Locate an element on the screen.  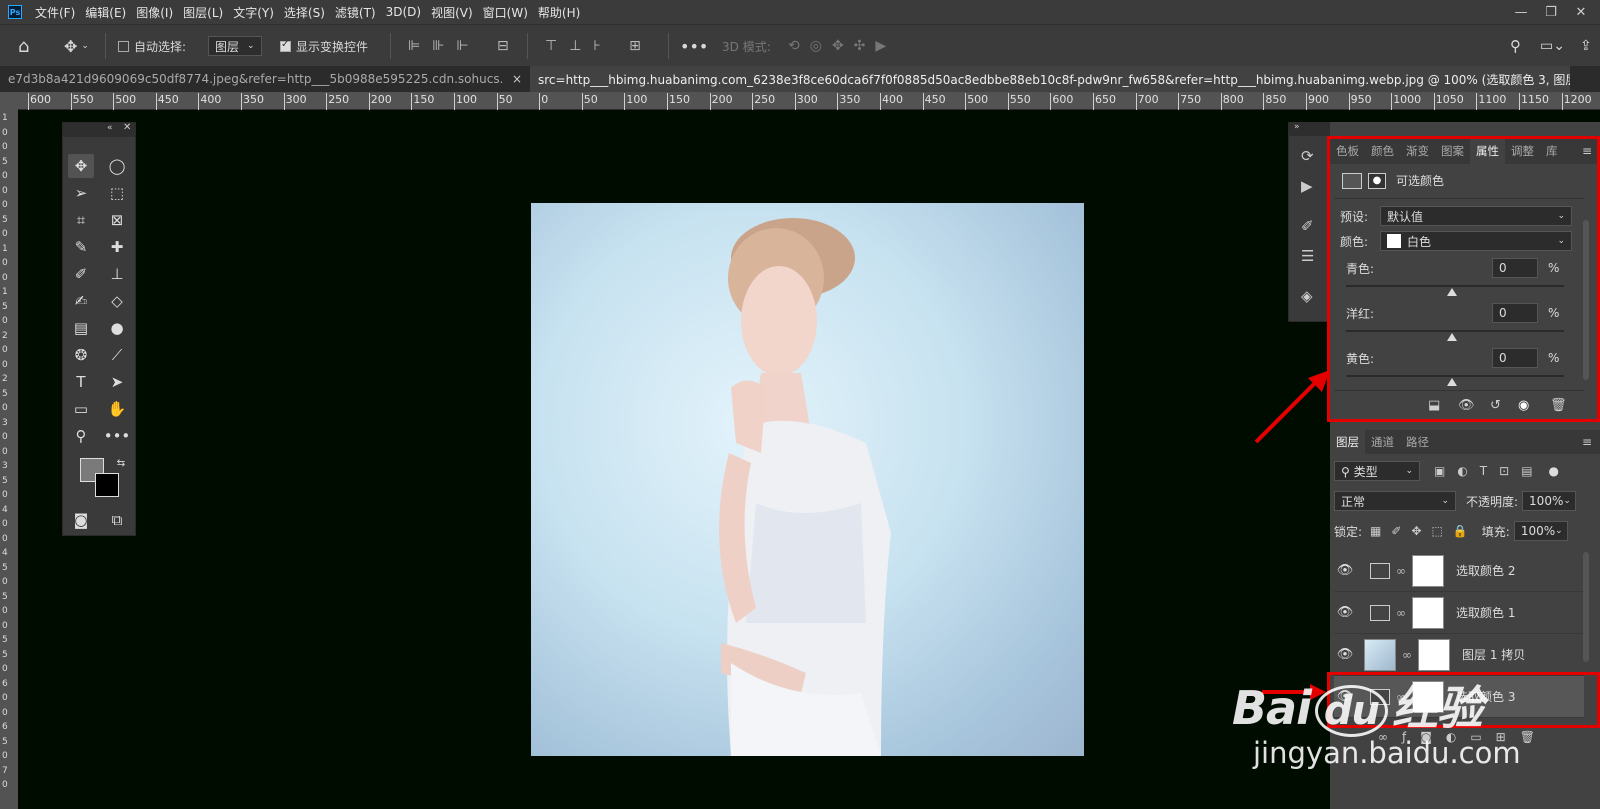
adjustments-sliders-icon: ☰ is located at coordinates (1307, 256).